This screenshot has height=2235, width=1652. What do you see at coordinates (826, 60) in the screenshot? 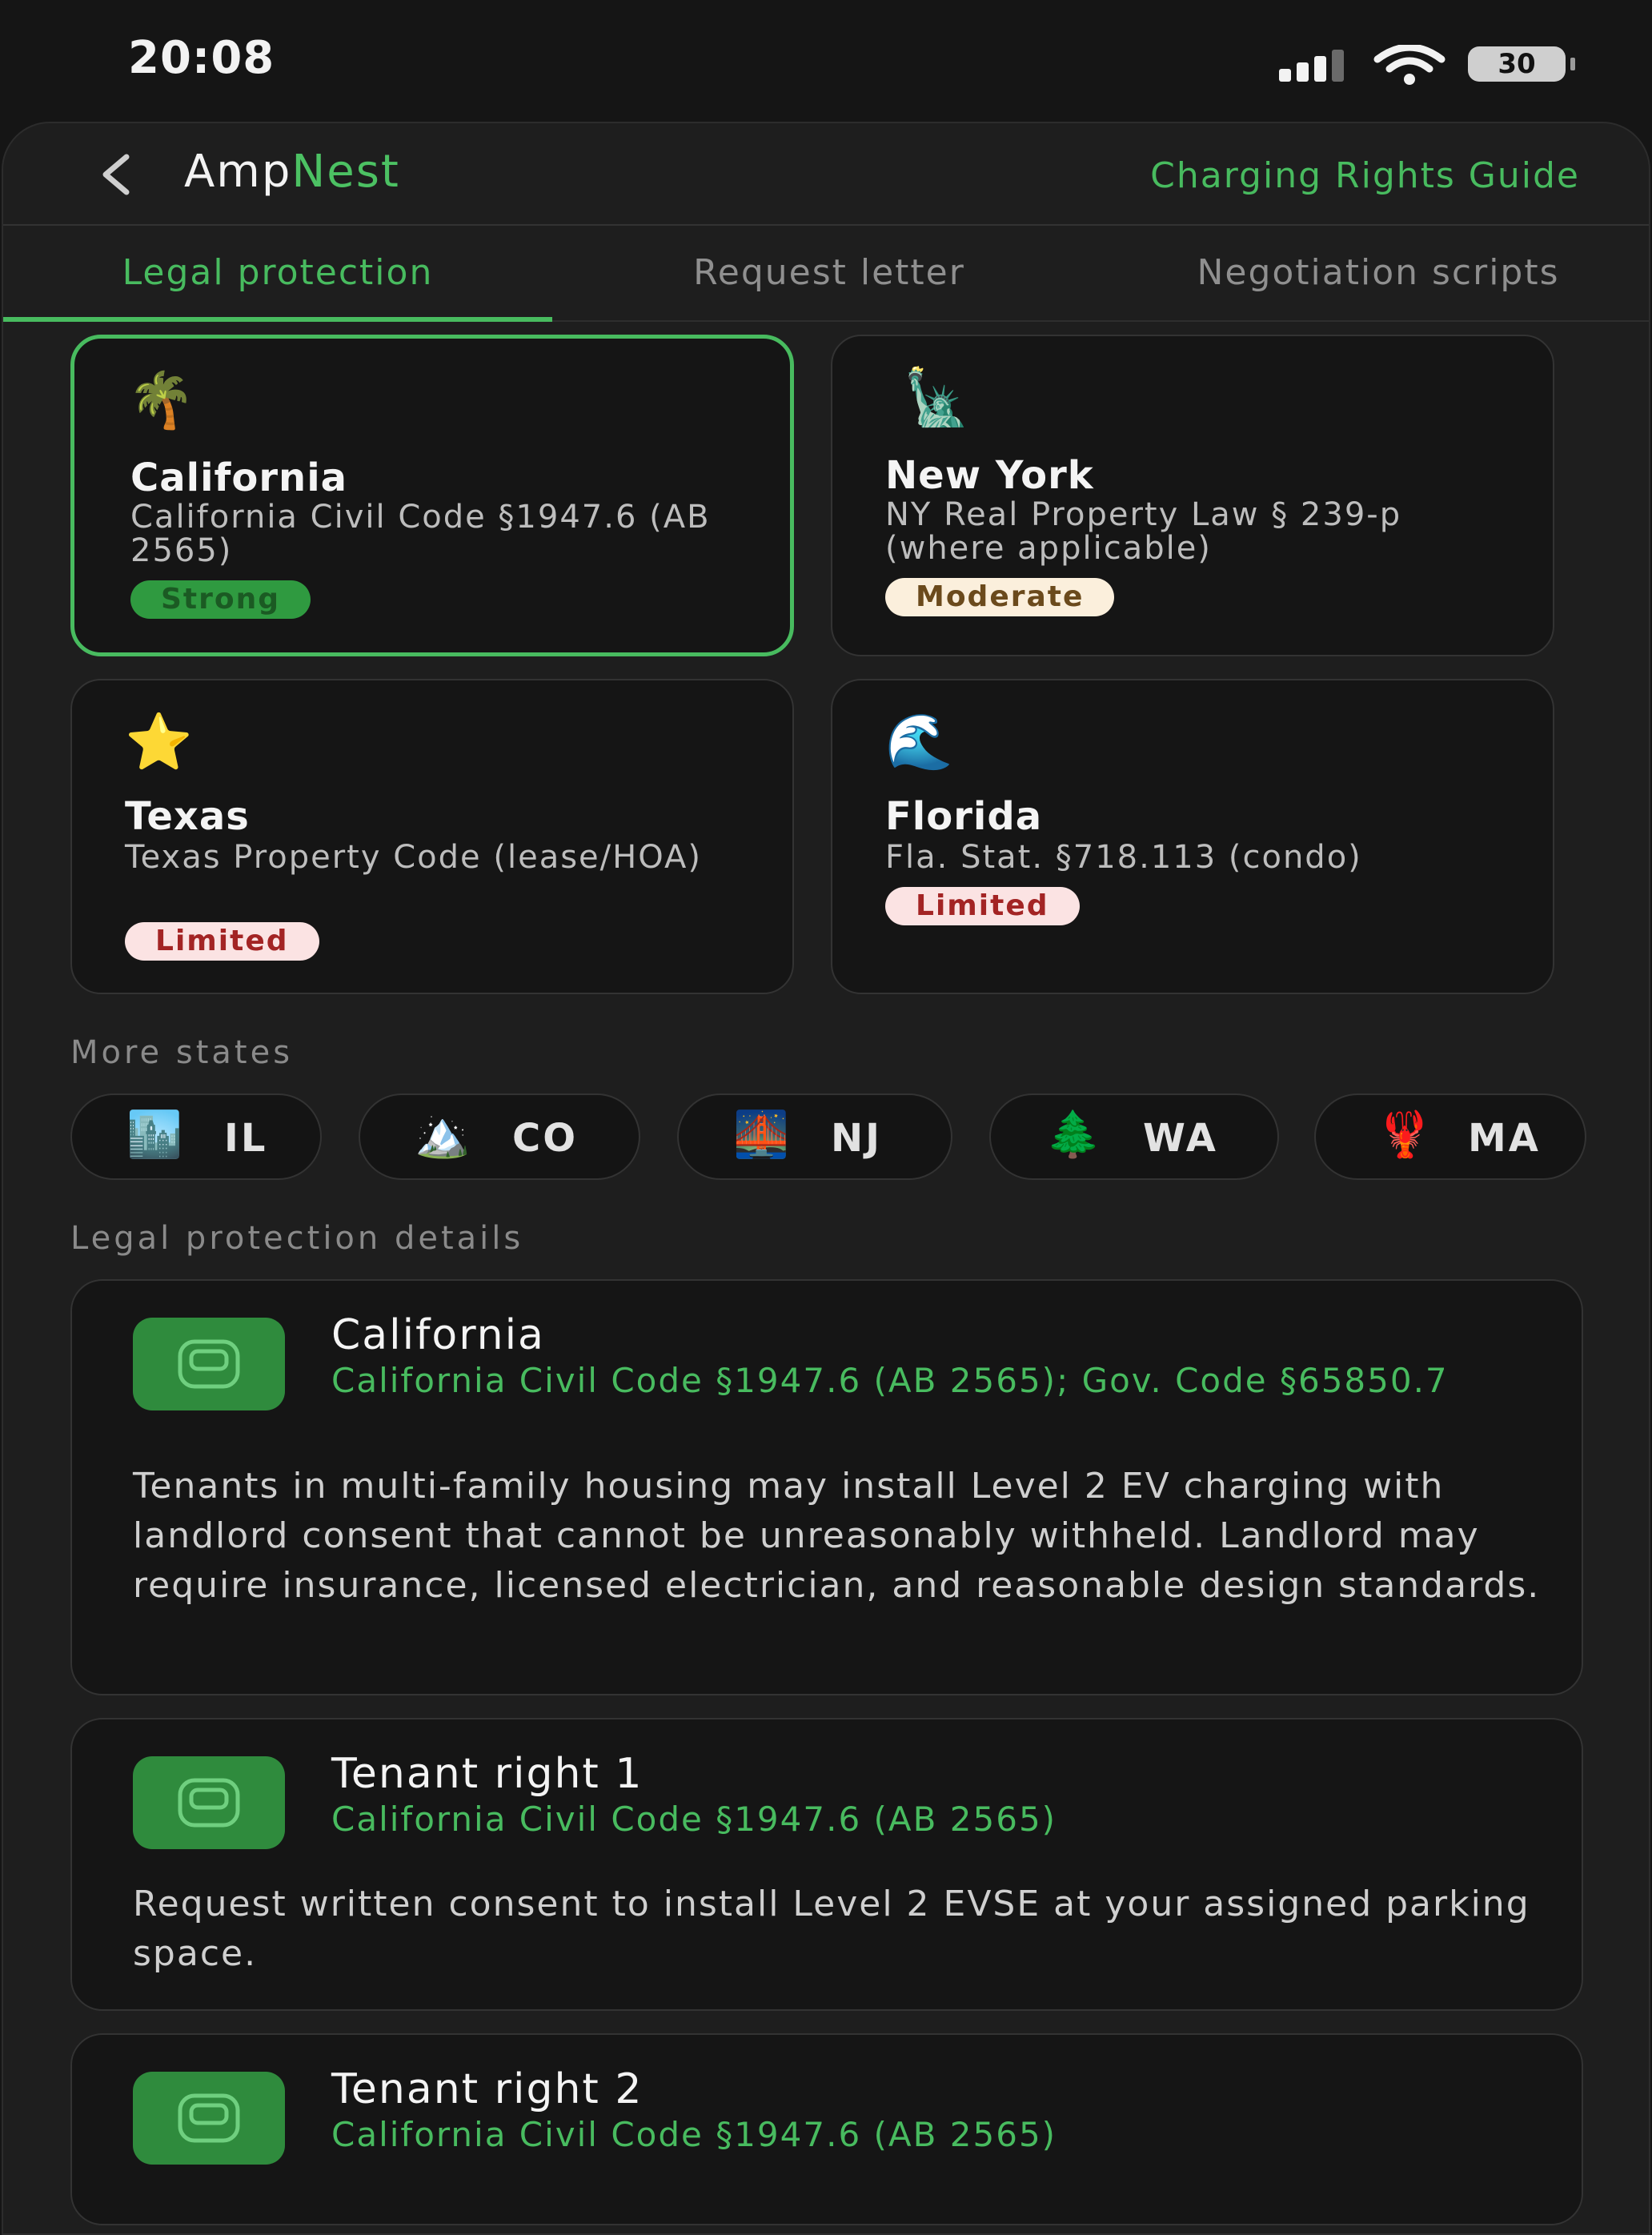
I see `status-bar: 20:08 30` at bounding box center [826, 60].